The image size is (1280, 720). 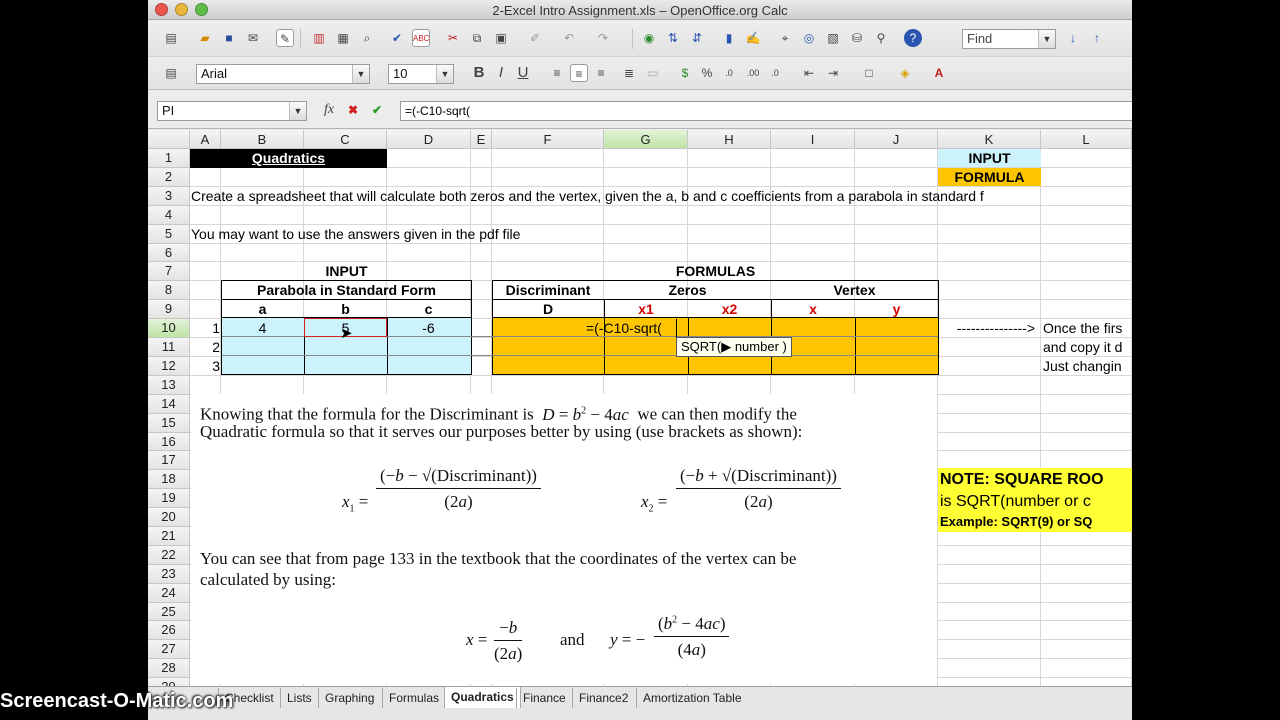 What do you see at coordinates (205, 38) in the screenshot?
I see `open-icon: ▰` at bounding box center [205, 38].